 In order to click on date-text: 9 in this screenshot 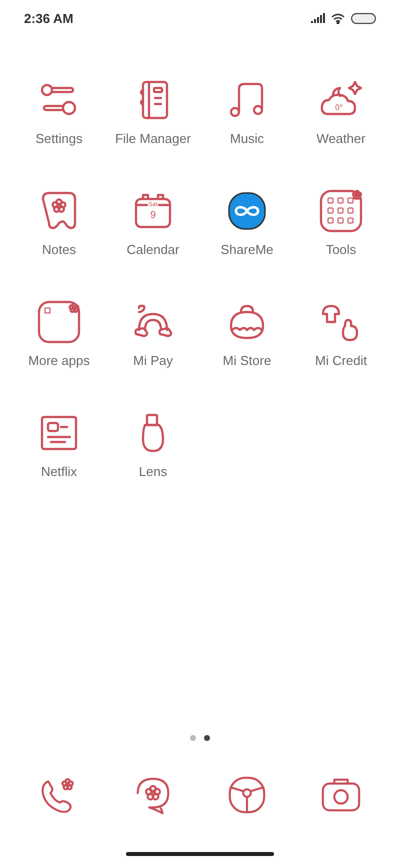, I will do `click(153, 215)`.